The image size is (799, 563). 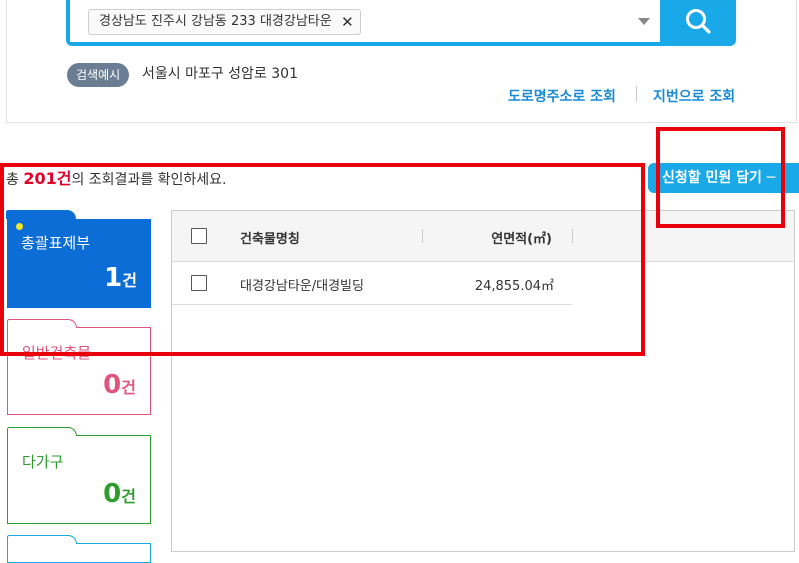 What do you see at coordinates (98, 75) in the screenshot?
I see `example-badge: 검색예시` at bounding box center [98, 75].